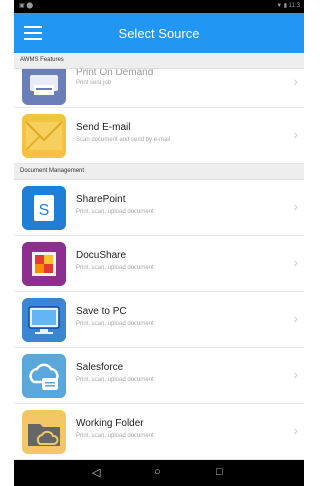 This screenshot has height=486, width=320. What do you see at coordinates (159, 6) in the screenshot?
I see `status-bar: ▣ ⬤ ▼ ▮ 11:3` at bounding box center [159, 6].